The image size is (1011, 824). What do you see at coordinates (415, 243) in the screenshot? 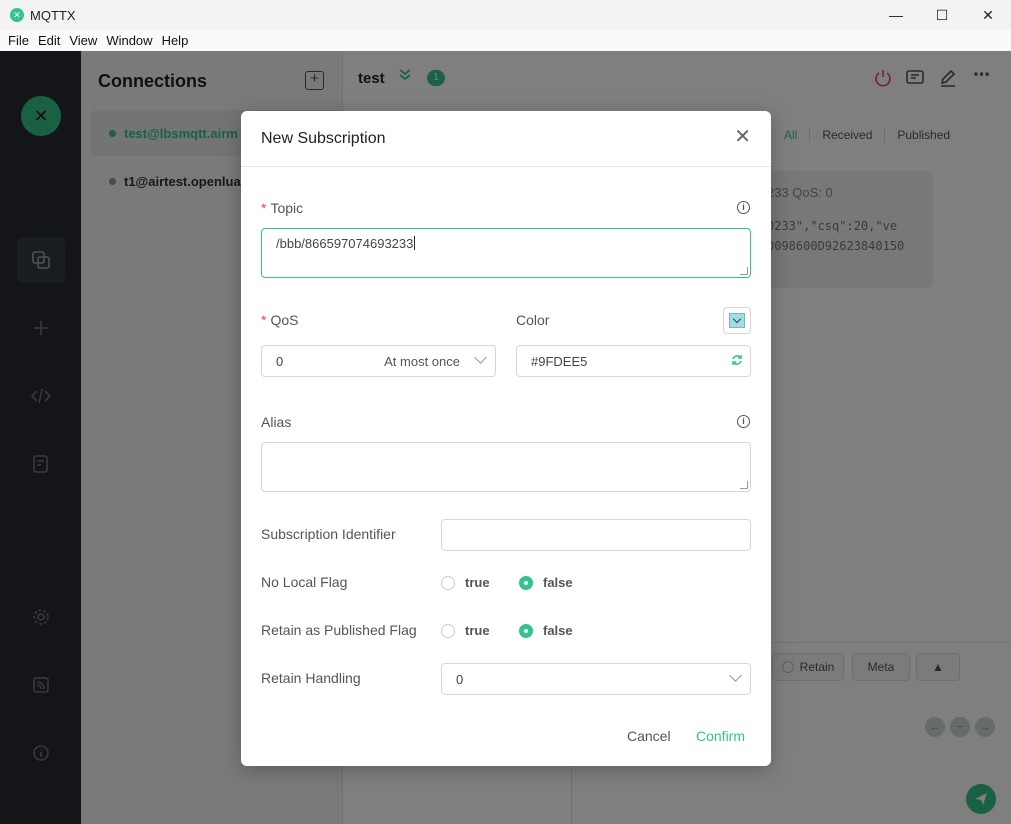
I see `text-cursor` at bounding box center [415, 243].